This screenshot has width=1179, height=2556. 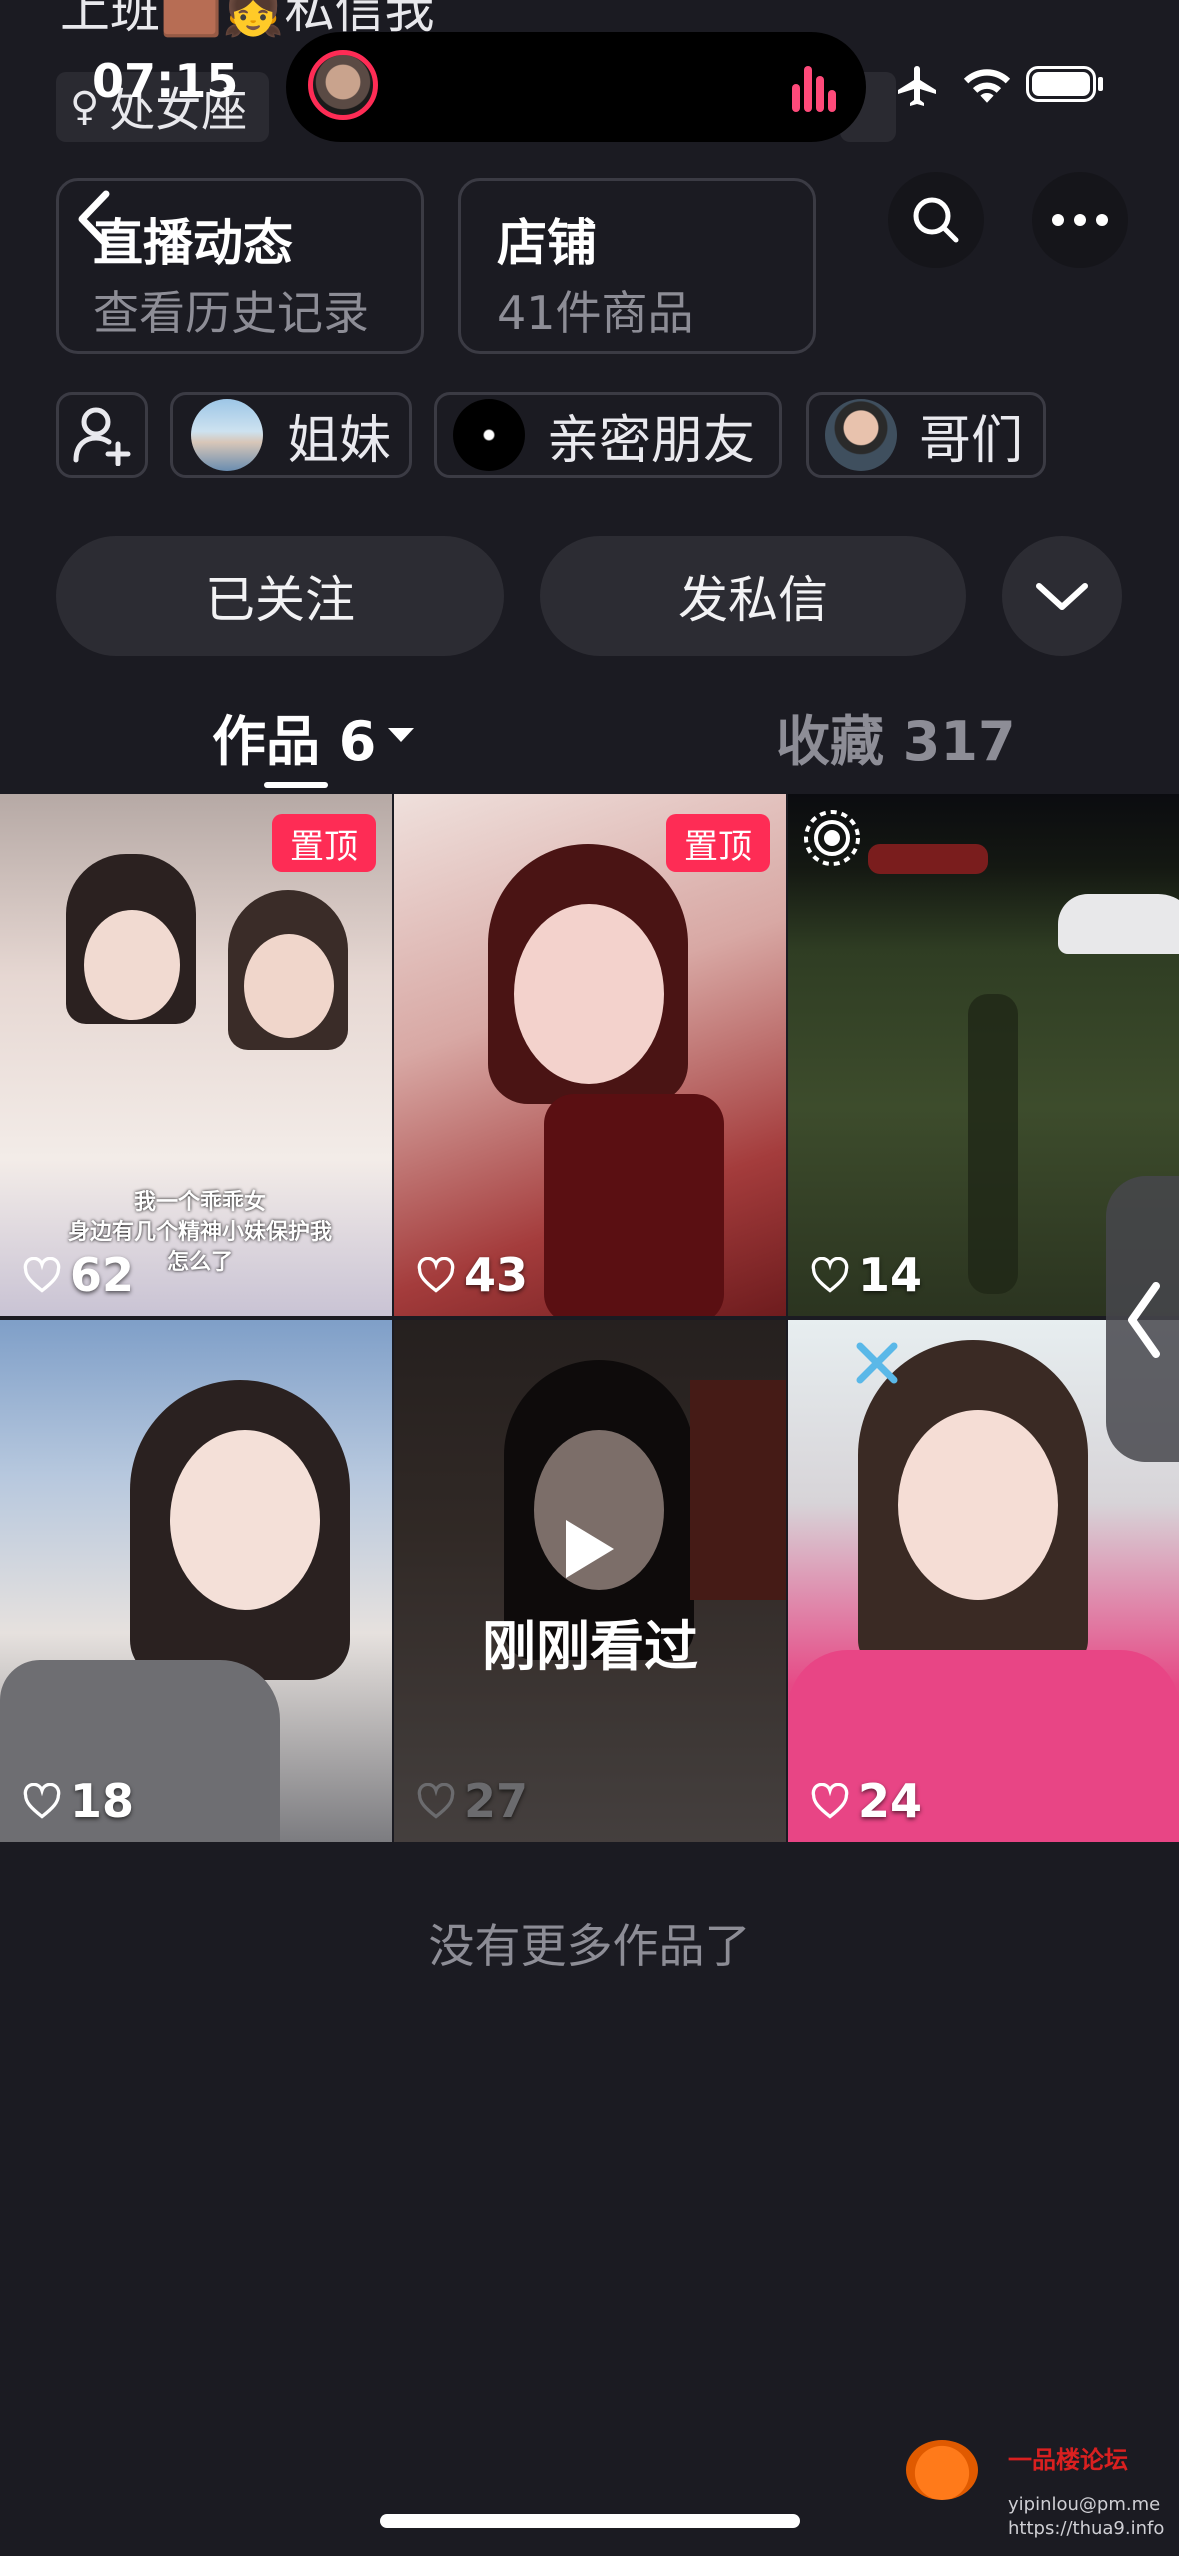 I want to click on video-tile: 刚刚看过 27, so click(x=590, y=1581).